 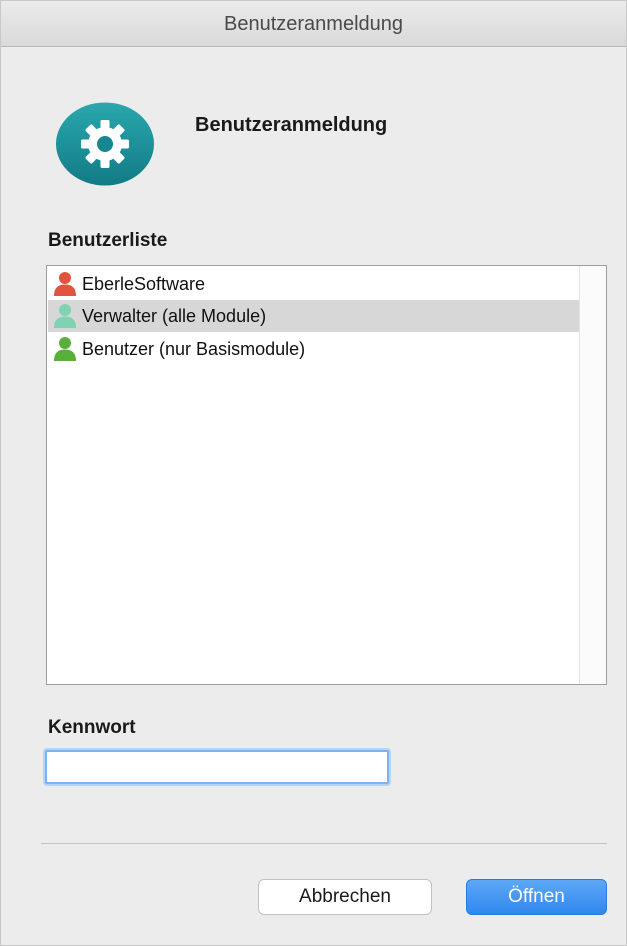 What do you see at coordinates (536, 897) in the screenshot?
I see `open-button: Öffnen` at bounding box center [536, 897].